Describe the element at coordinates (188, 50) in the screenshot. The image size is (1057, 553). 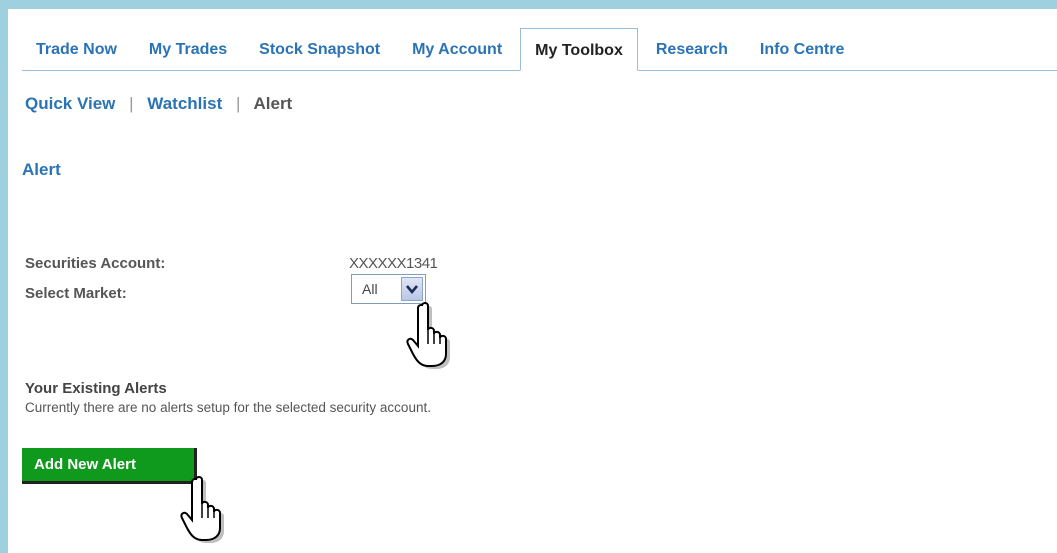
I see `tab-my-trades: My Trades` at that location.